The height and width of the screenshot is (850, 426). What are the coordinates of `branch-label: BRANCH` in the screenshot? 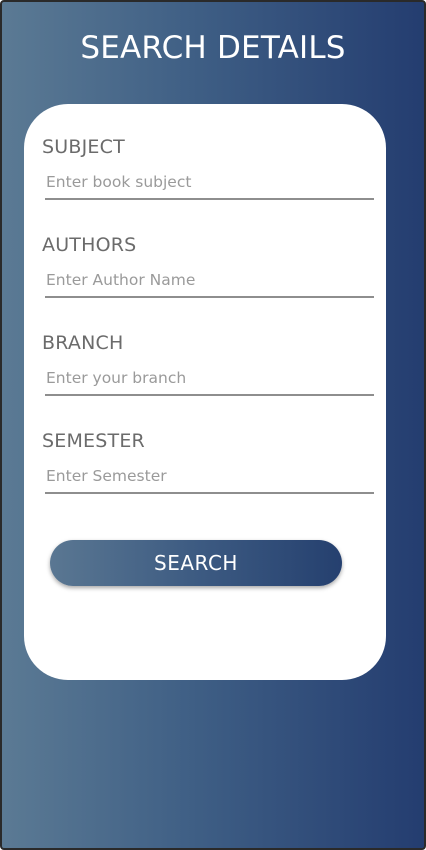 It's located at (83, 343).